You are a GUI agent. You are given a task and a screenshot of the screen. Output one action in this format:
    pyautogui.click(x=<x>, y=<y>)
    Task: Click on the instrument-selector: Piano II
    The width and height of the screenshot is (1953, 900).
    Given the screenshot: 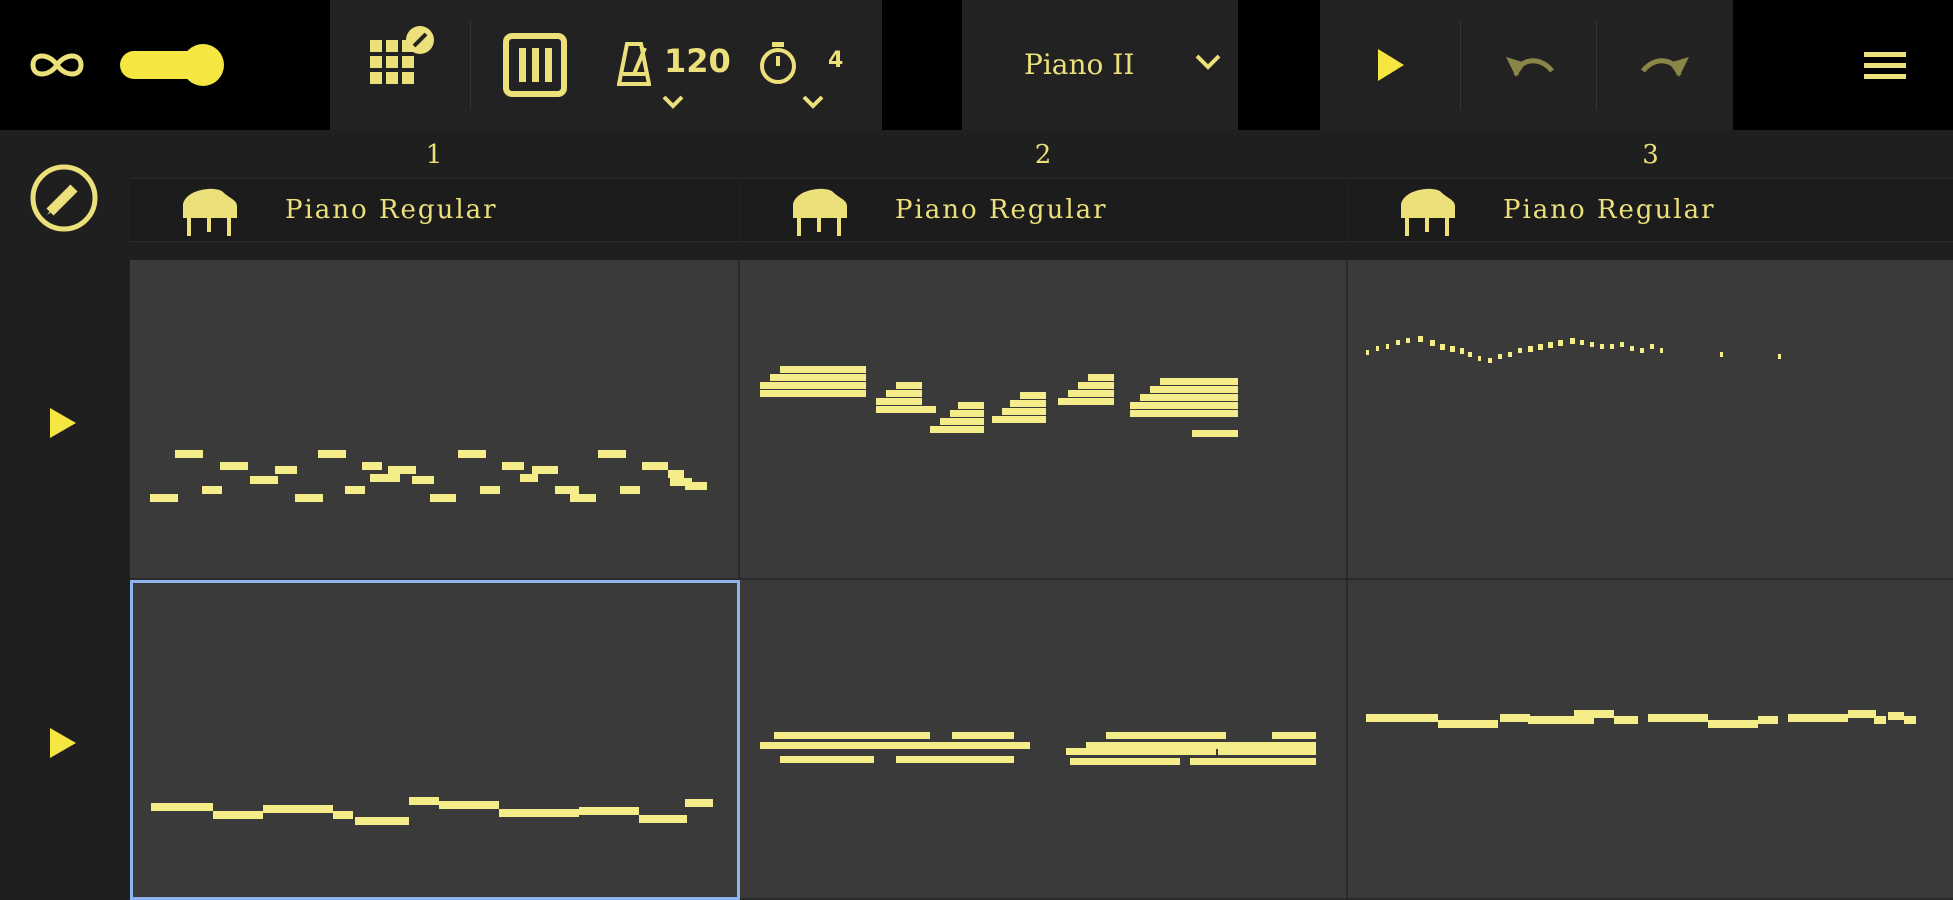 What is the action you would take?
    pyautogui.click(x=1100, y=65)
    